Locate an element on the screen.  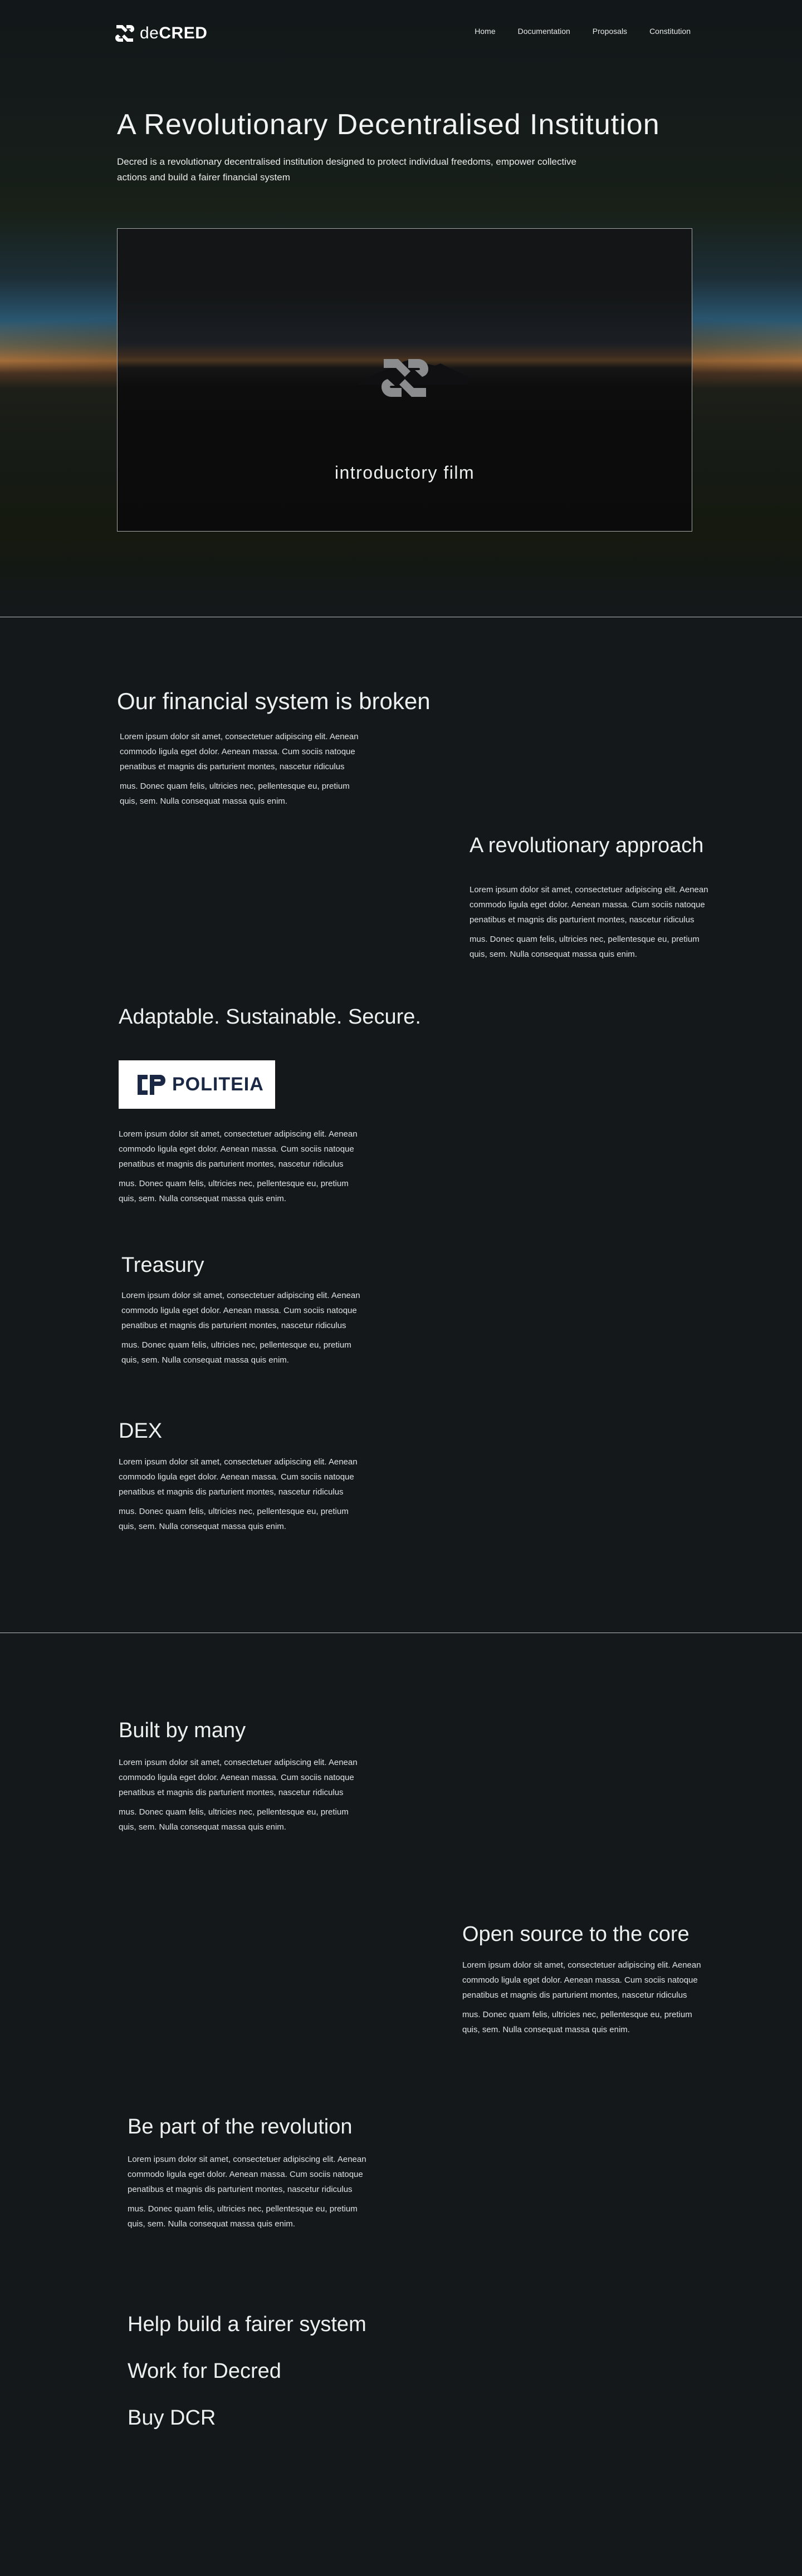
logo-wordmark: deCRED is located at coordinates (174, 33).